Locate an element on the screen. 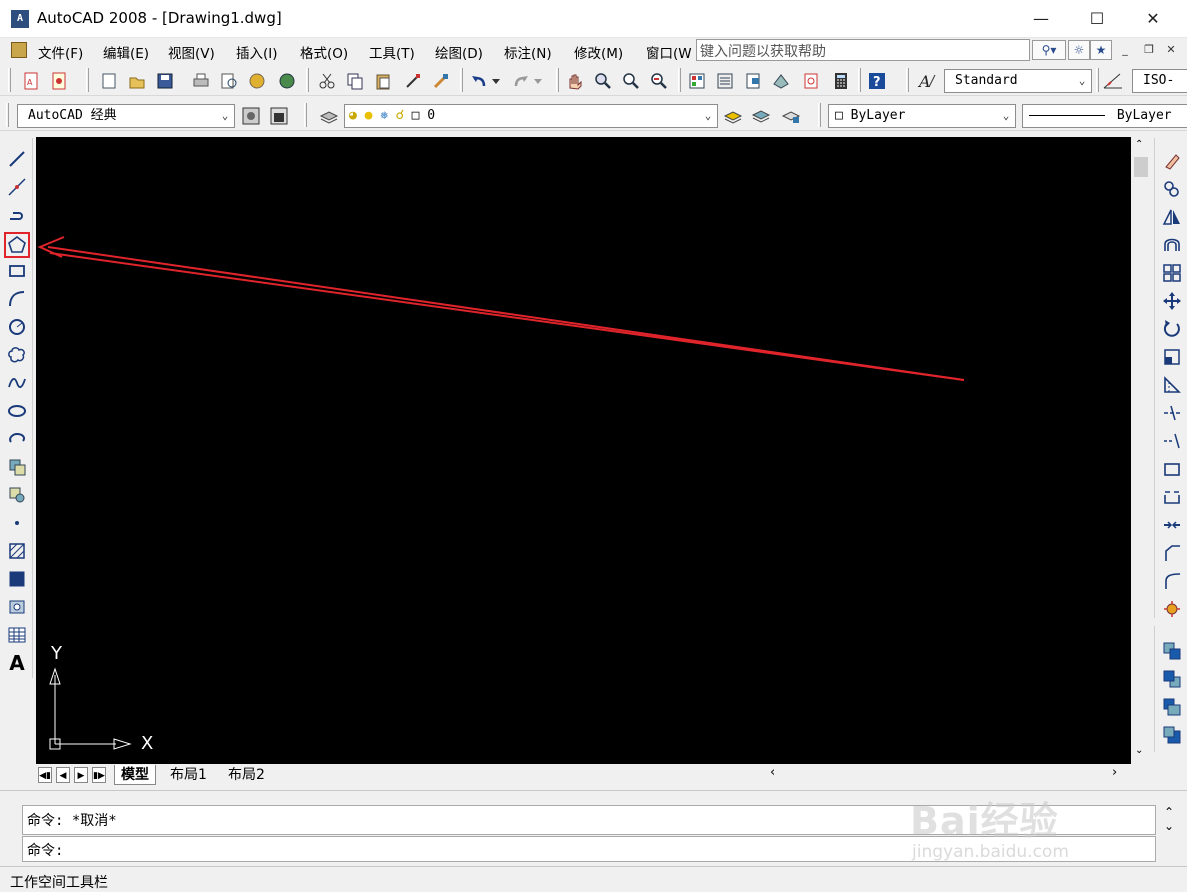  send-under-objects-icon is located at coordinates (1172, 735).